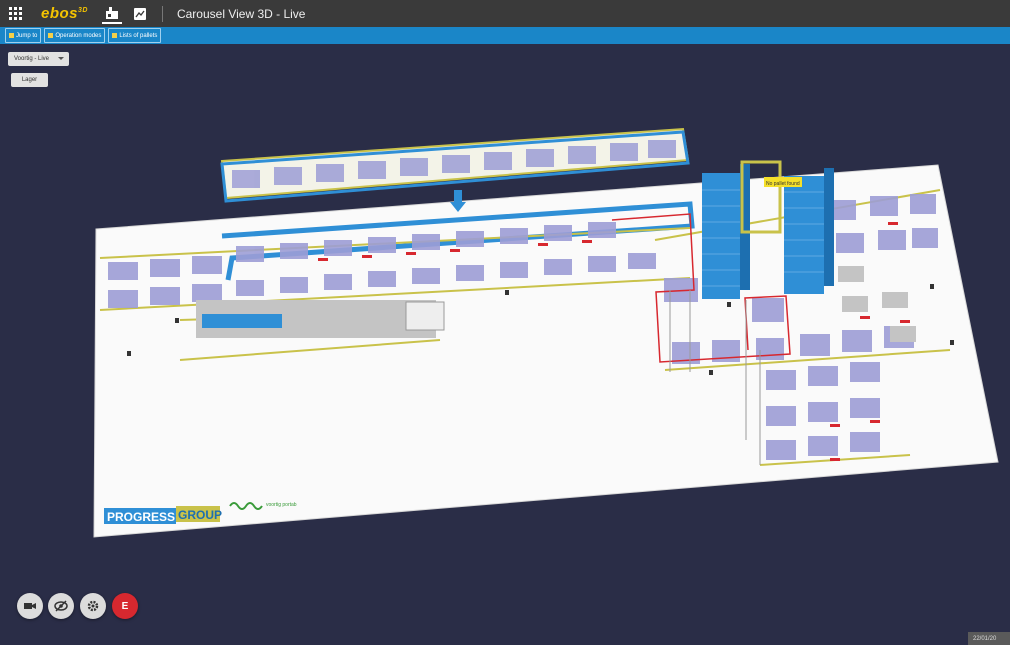 This screenshot has height=645, width=1010. Describe the element at coordinates (200, 515) in the screenshot. I see `brand-group: GROUP` at that location.